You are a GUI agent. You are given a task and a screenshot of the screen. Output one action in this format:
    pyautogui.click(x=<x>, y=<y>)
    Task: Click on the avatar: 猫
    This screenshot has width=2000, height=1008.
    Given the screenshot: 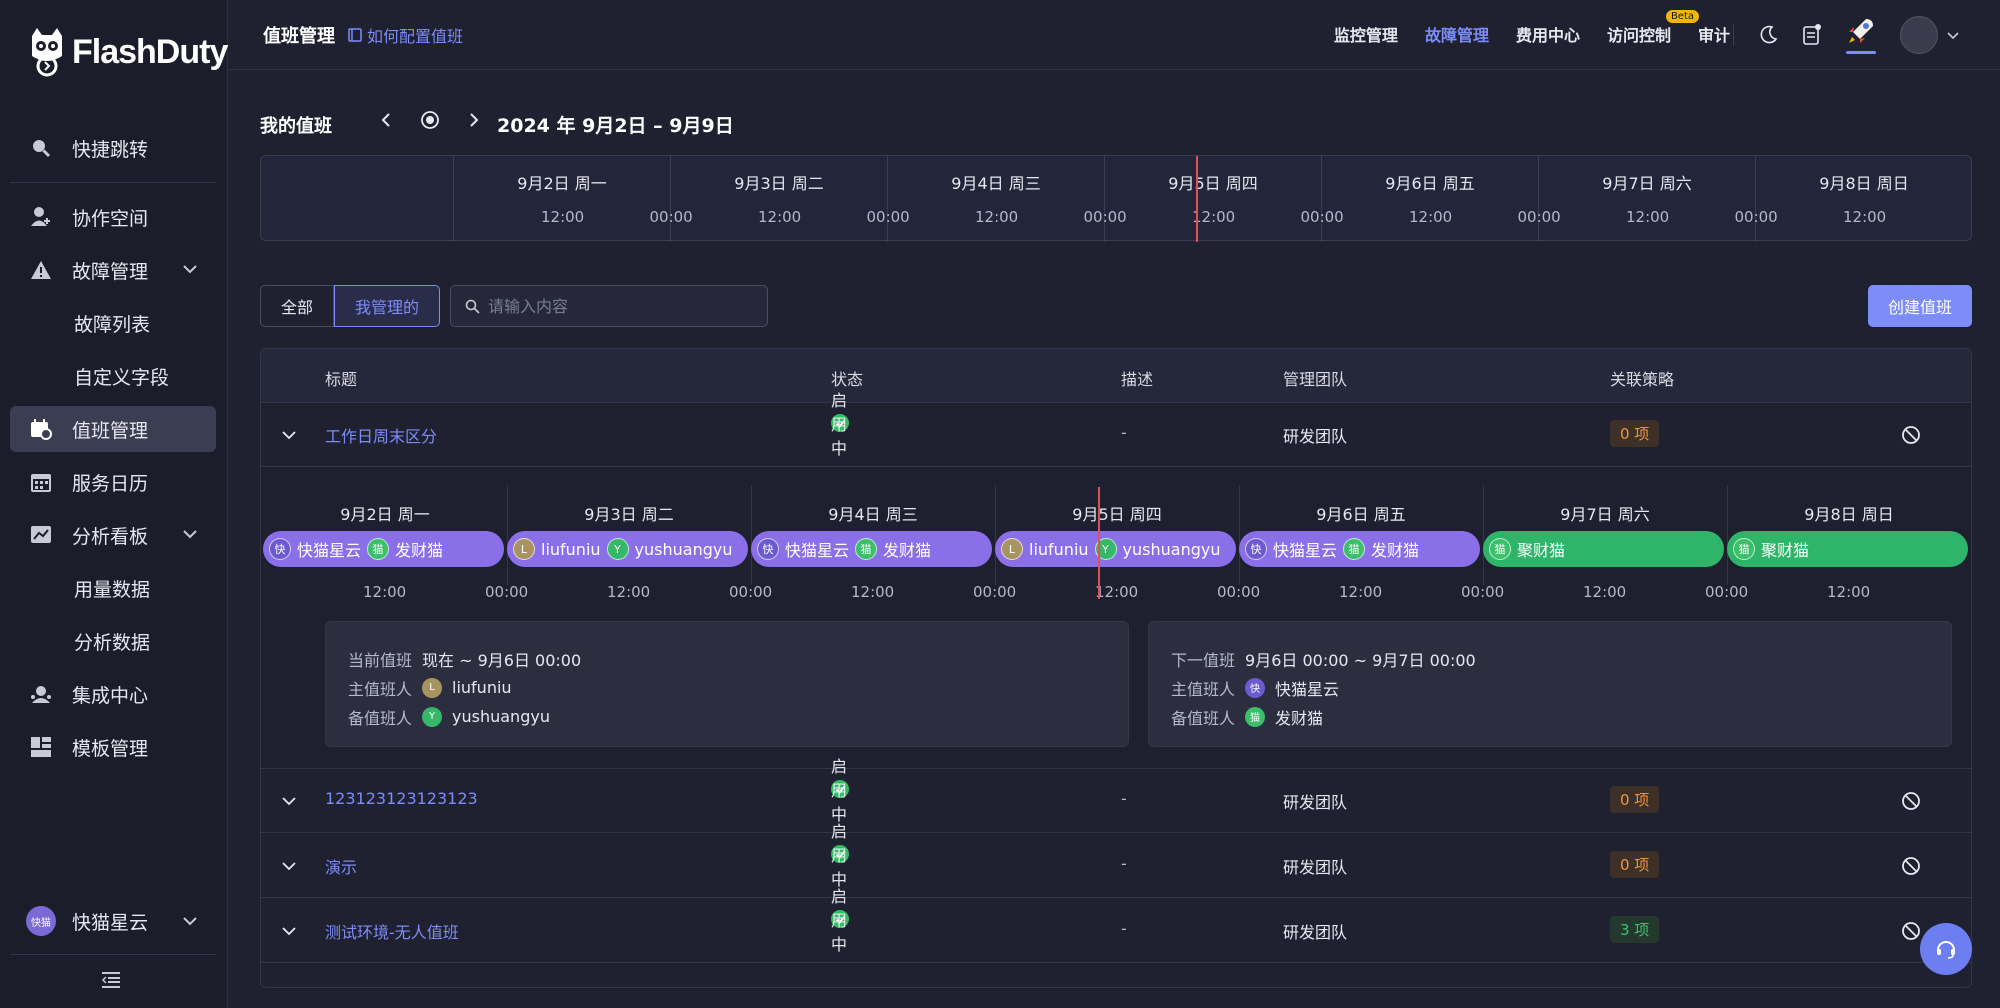 What is the action you would take?
    pyautogui.click(x=378, y=549)
    